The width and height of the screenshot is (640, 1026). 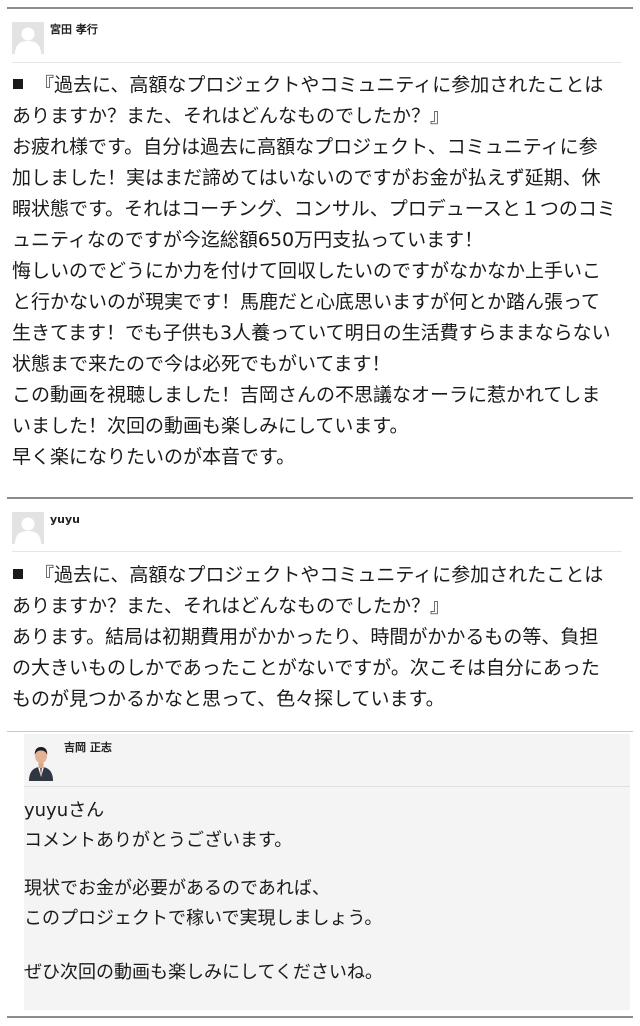 I want to click on body-line: お疲れ様です。自分は過去に高額なプロジェクト、コミュニティに参, so click(x=305, y=147).